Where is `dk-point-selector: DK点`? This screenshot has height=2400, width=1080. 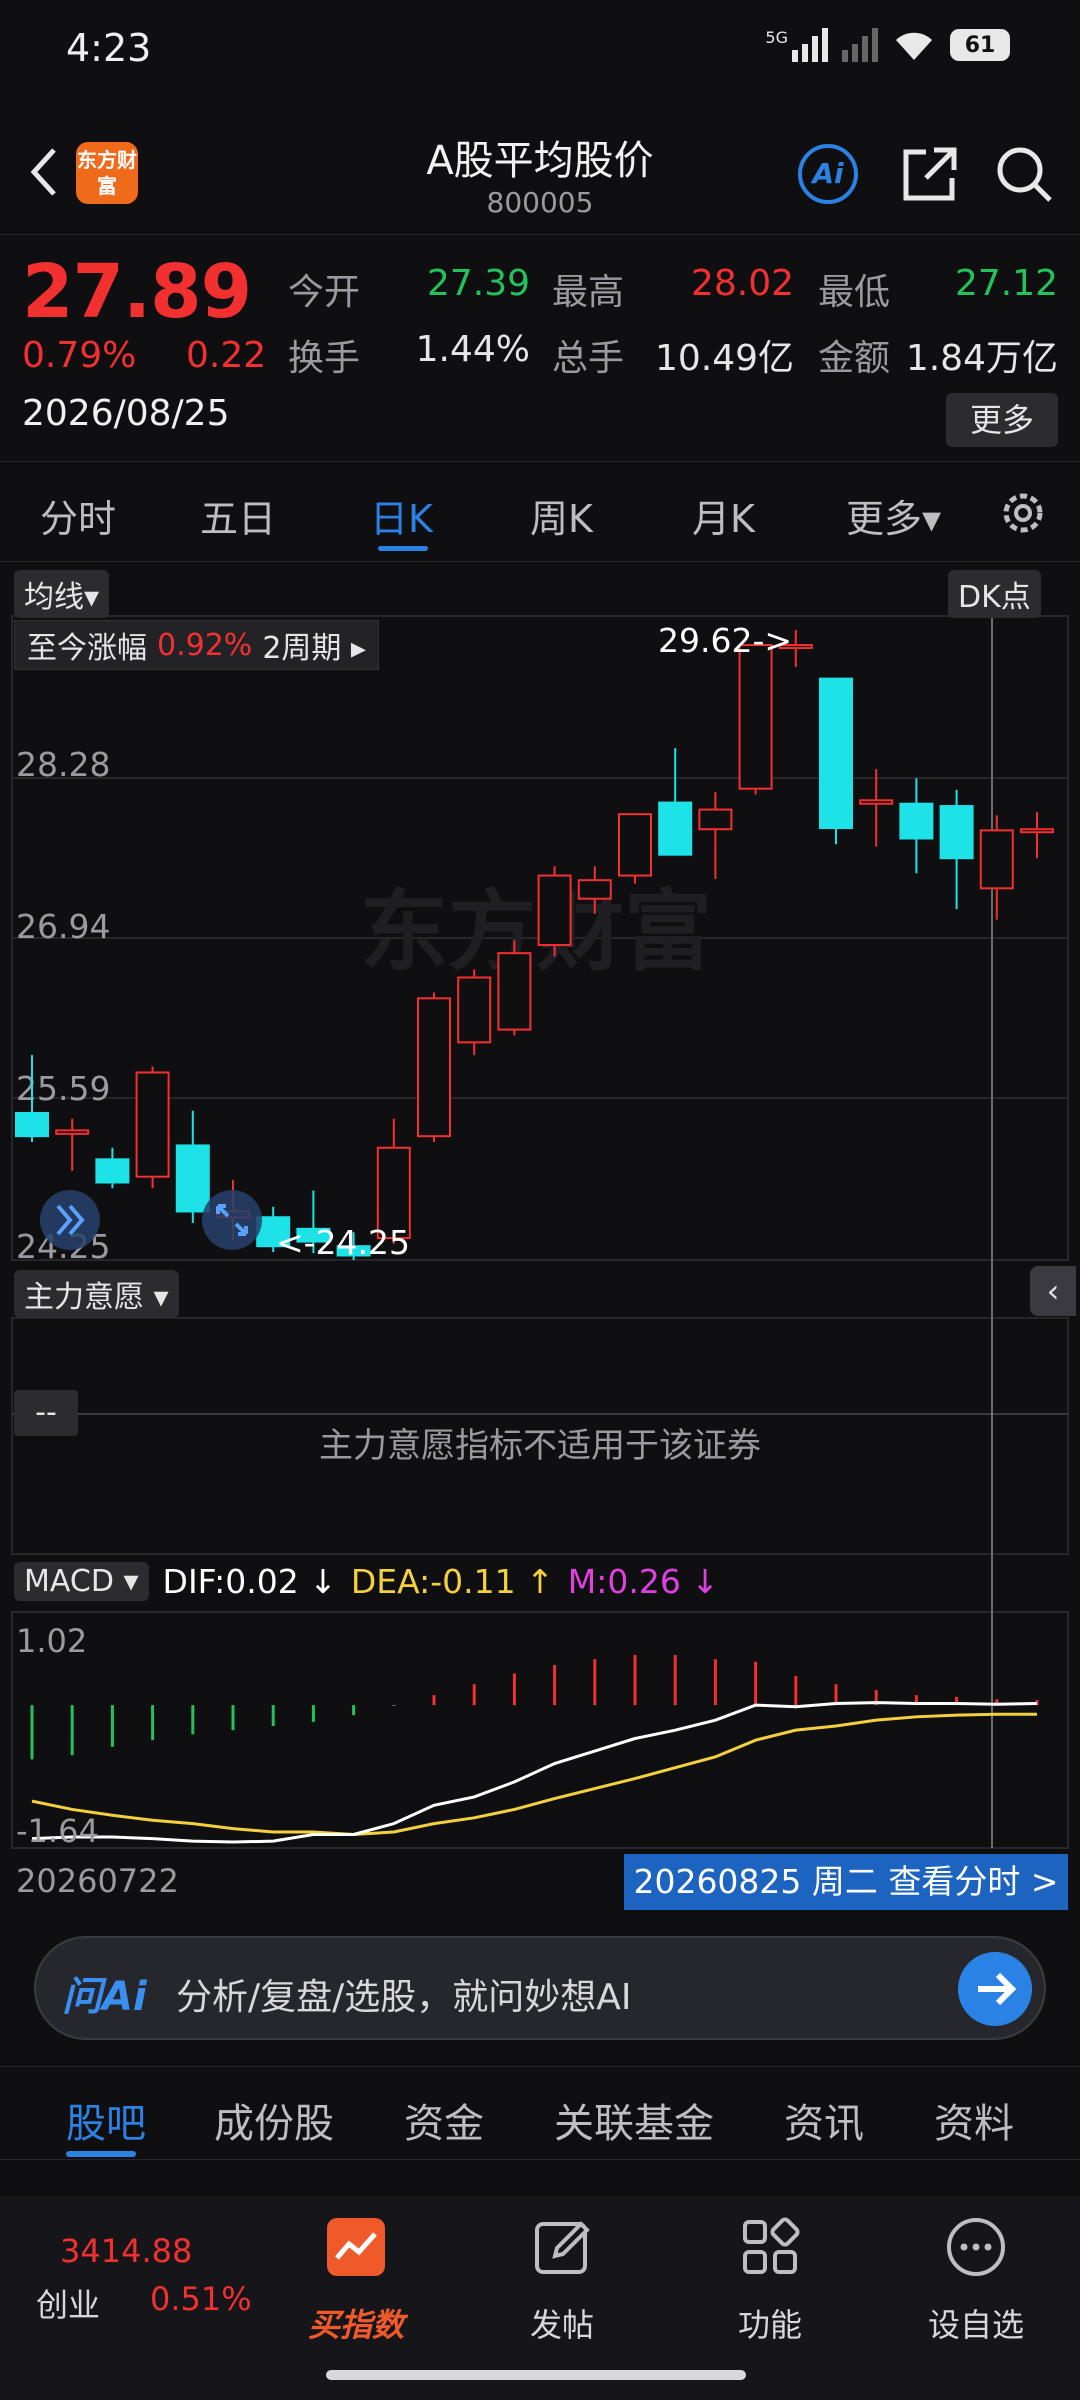 dk-point-selector: DK点 is located at coordinates (994, 594).